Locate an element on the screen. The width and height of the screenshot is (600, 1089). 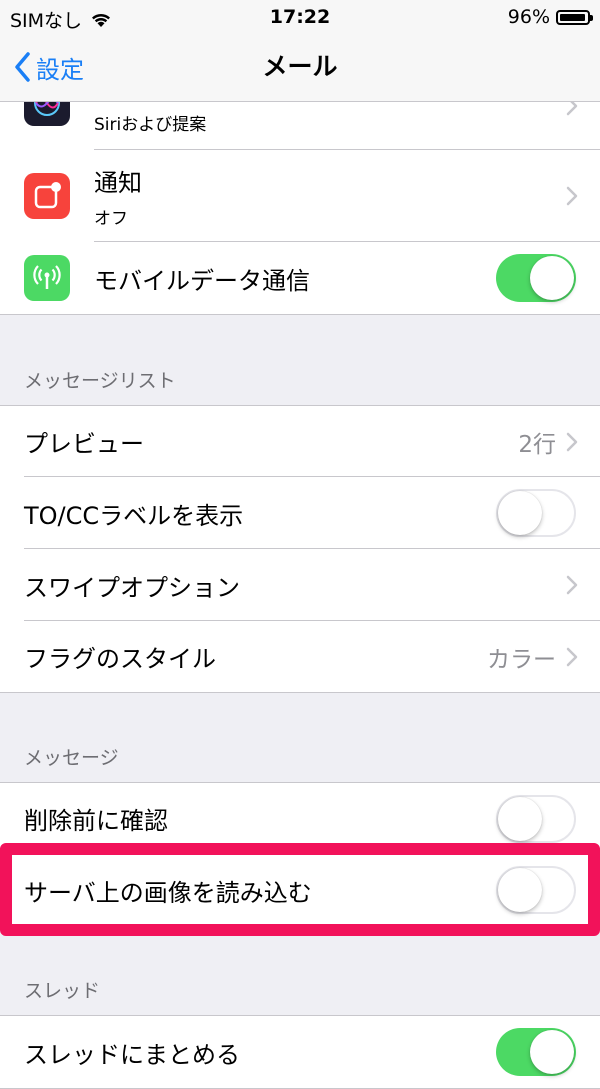
messages-group: 削除前に確認 サーバ上の画像を読み込む is located at coordinates (300, 854).